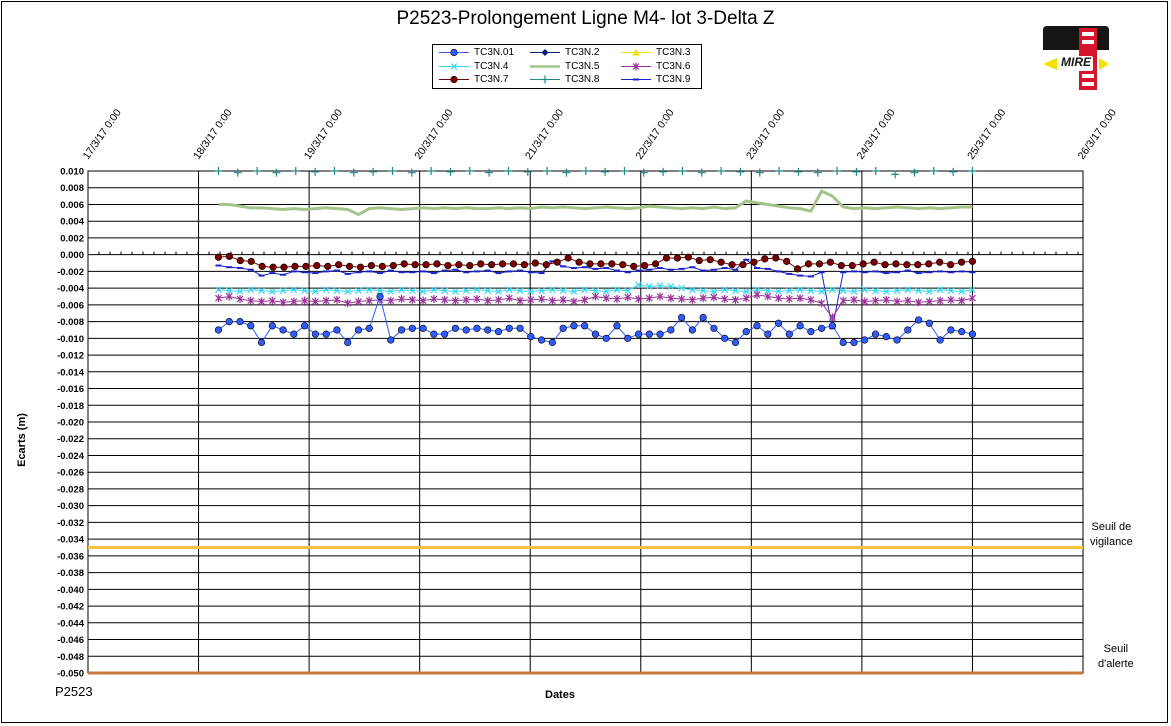  What do you see at coordinates (72, 188) in the screenshot?
I see `y-tick-label: 0.008` at bounding box center [72, 188].